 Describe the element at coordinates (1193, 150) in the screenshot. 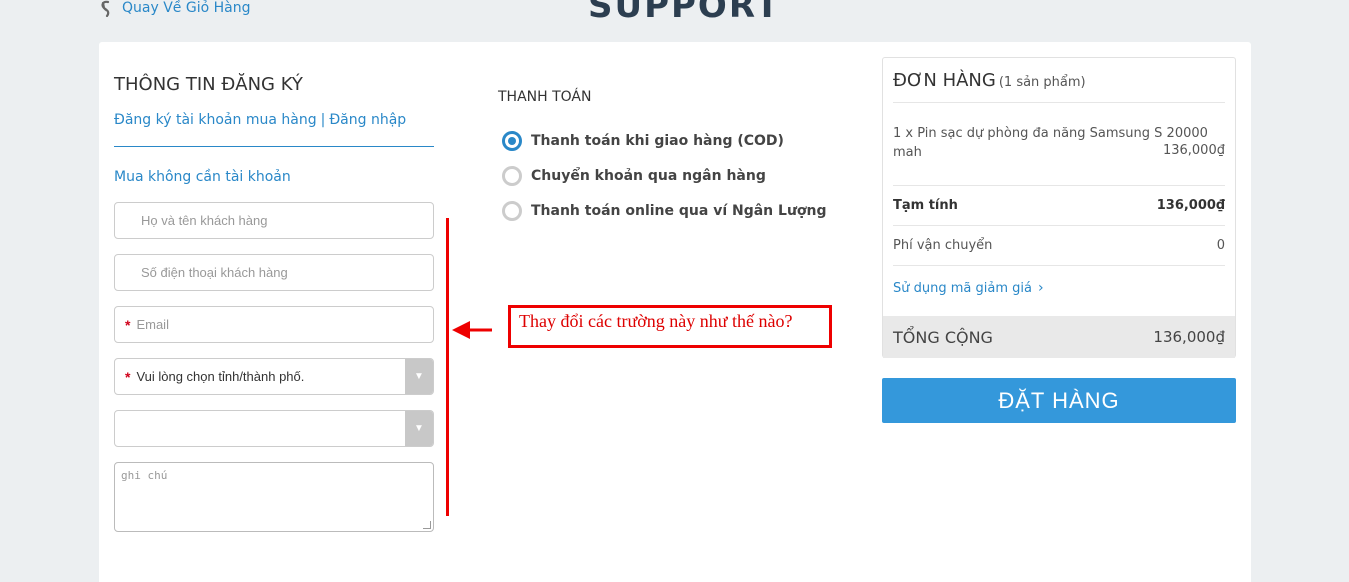

I see `order-item-price: 136,000₫` at that location.